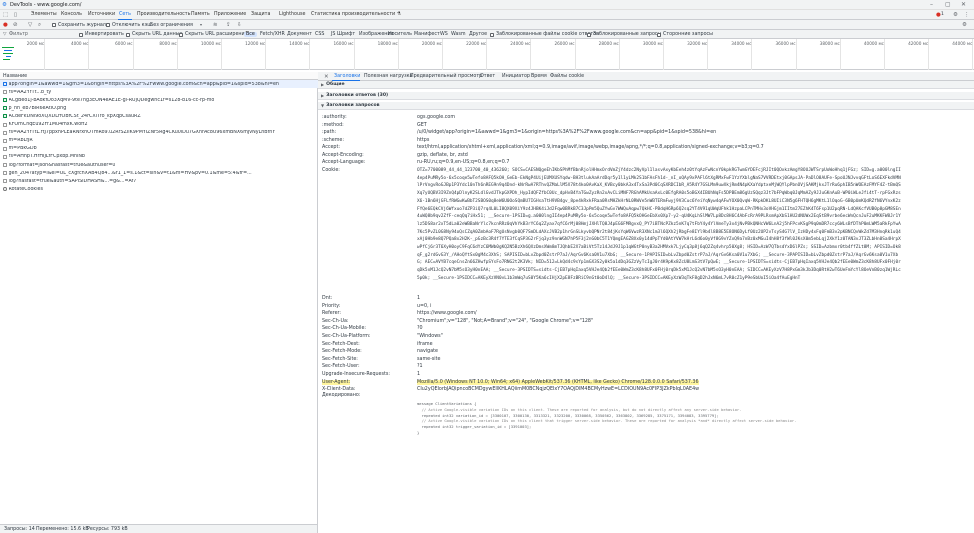  Describe the element at coordinates (430, 336) in the screenshot. I see `header-value: "Windows"` at that location.